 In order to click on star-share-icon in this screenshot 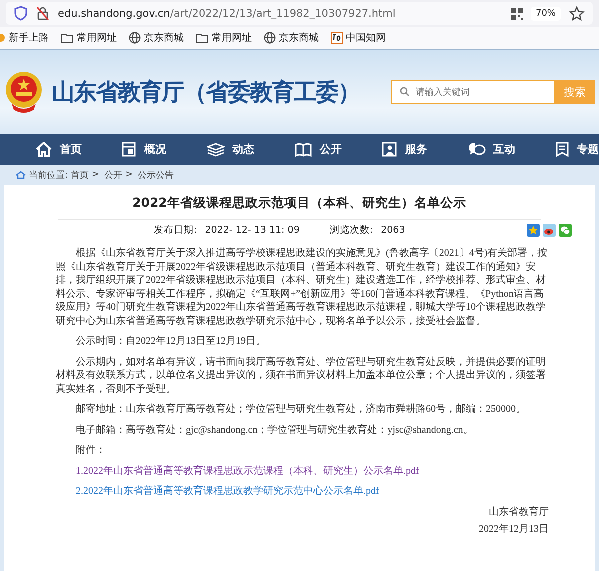, I will do `click(533, 230)`.